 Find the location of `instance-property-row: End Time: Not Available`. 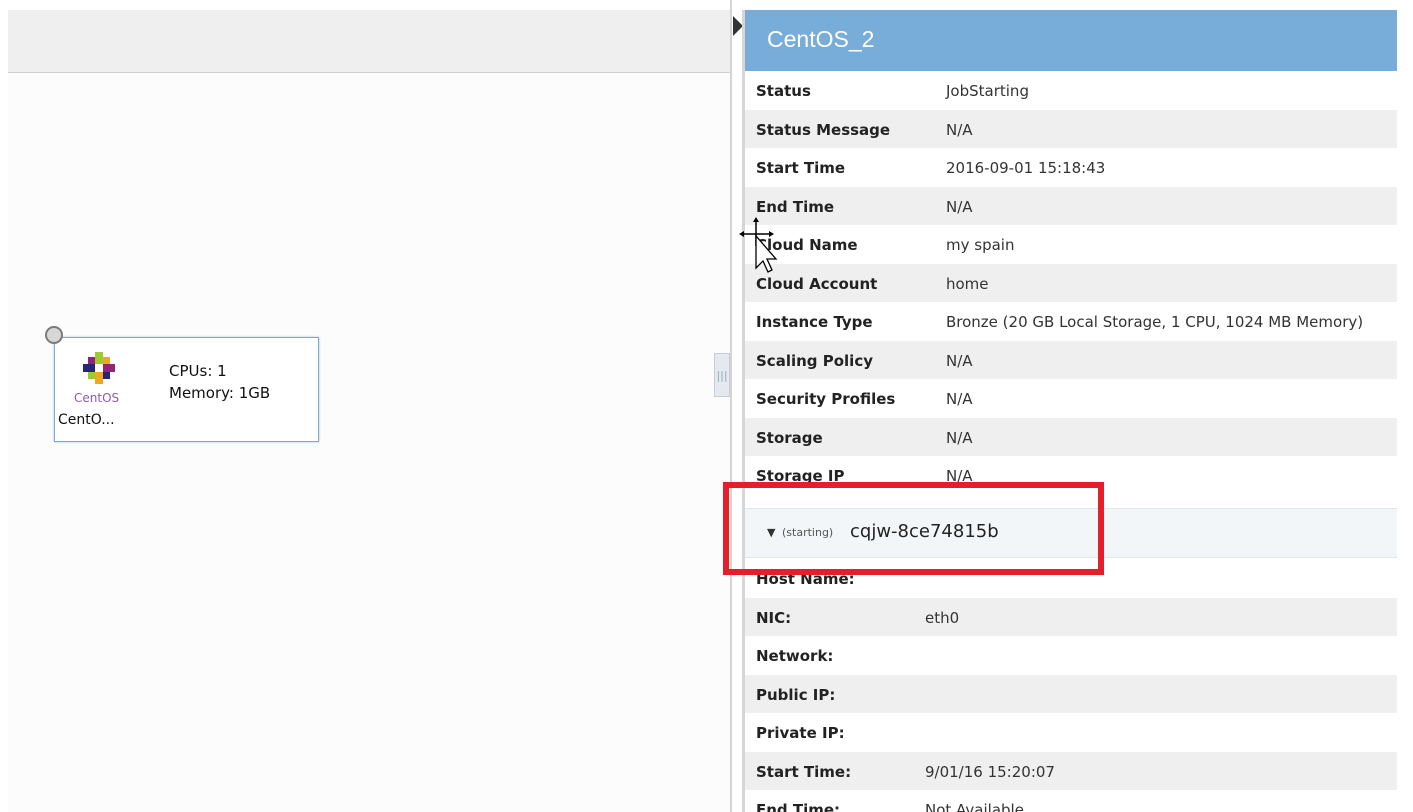

instance-property-row: End Time: Not Available is located at coordinates (1071, 801).